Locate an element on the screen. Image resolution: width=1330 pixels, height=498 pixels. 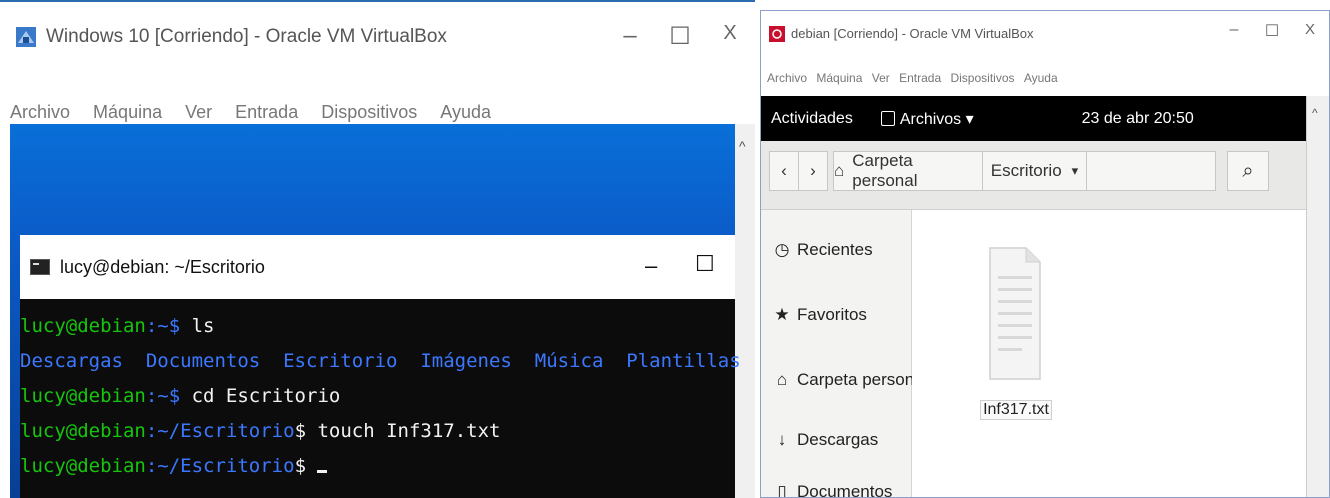
path-home-button: ⌂ Carpeta personal is located at coordinates (908, 171).